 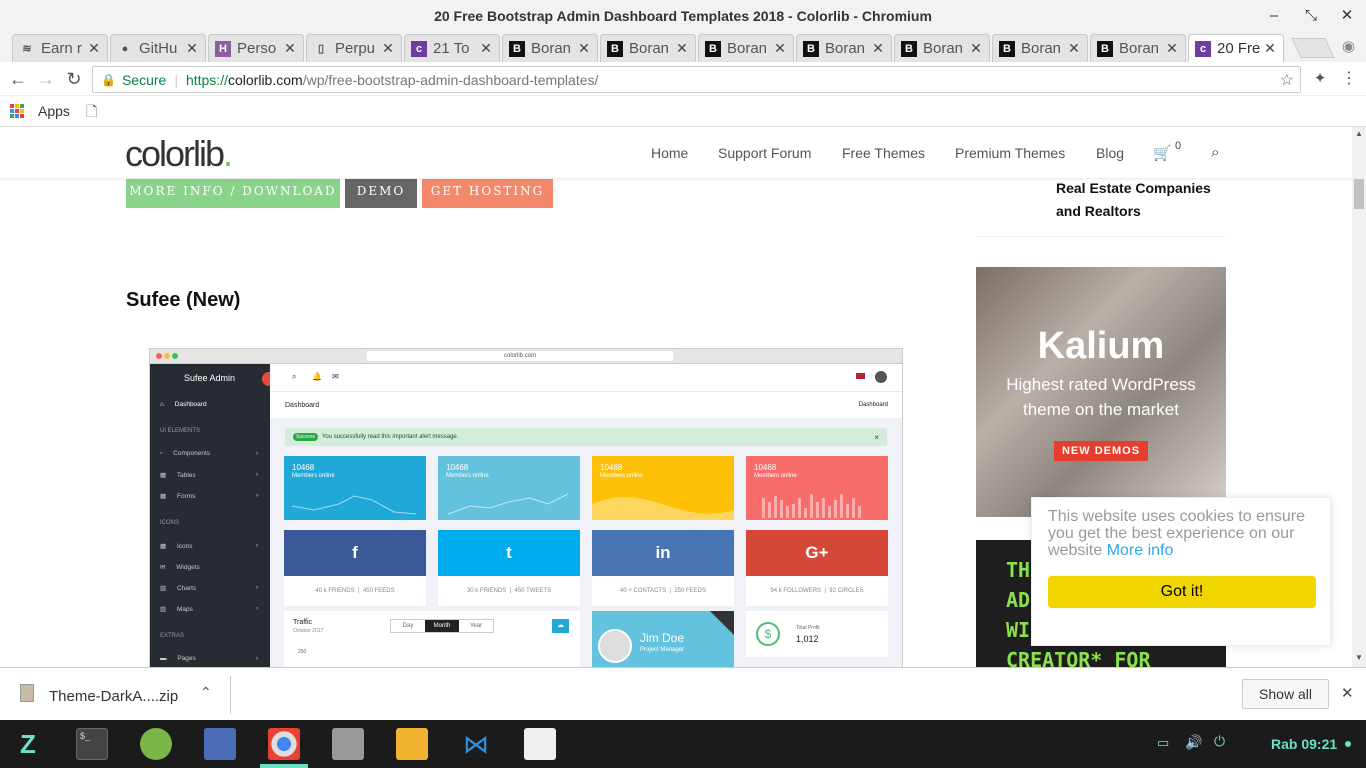 I want to click on mock-url: colorlib.com, so click(x=520, y=356).